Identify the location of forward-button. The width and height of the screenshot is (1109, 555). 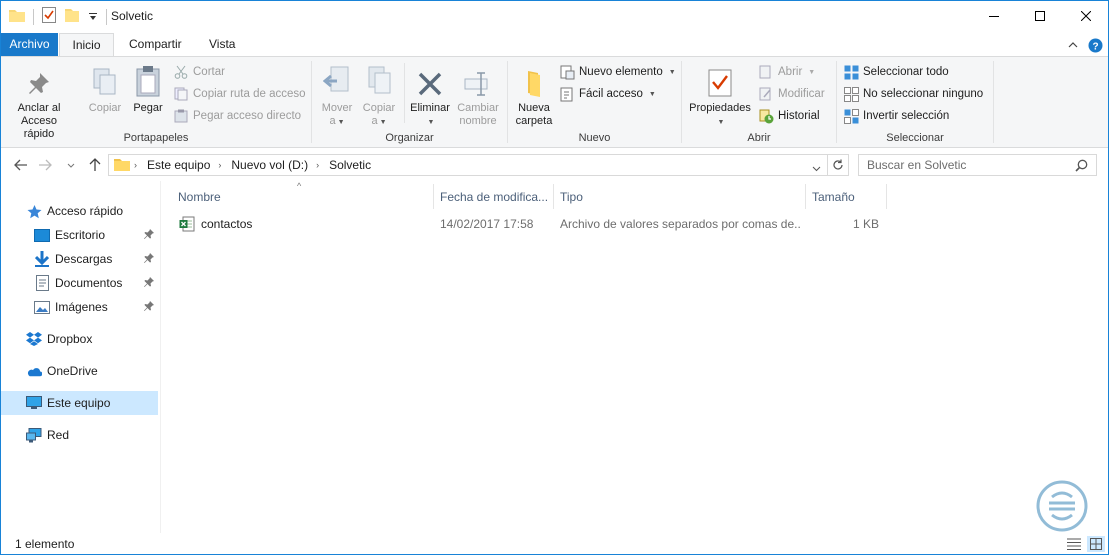
(45, 165).